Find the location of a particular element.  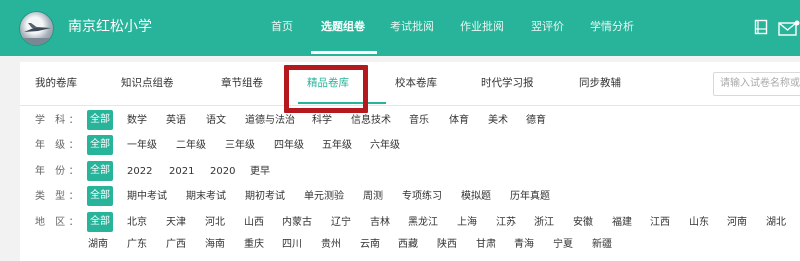

type-option: 期末考试 is located at coordinates (206, 196).